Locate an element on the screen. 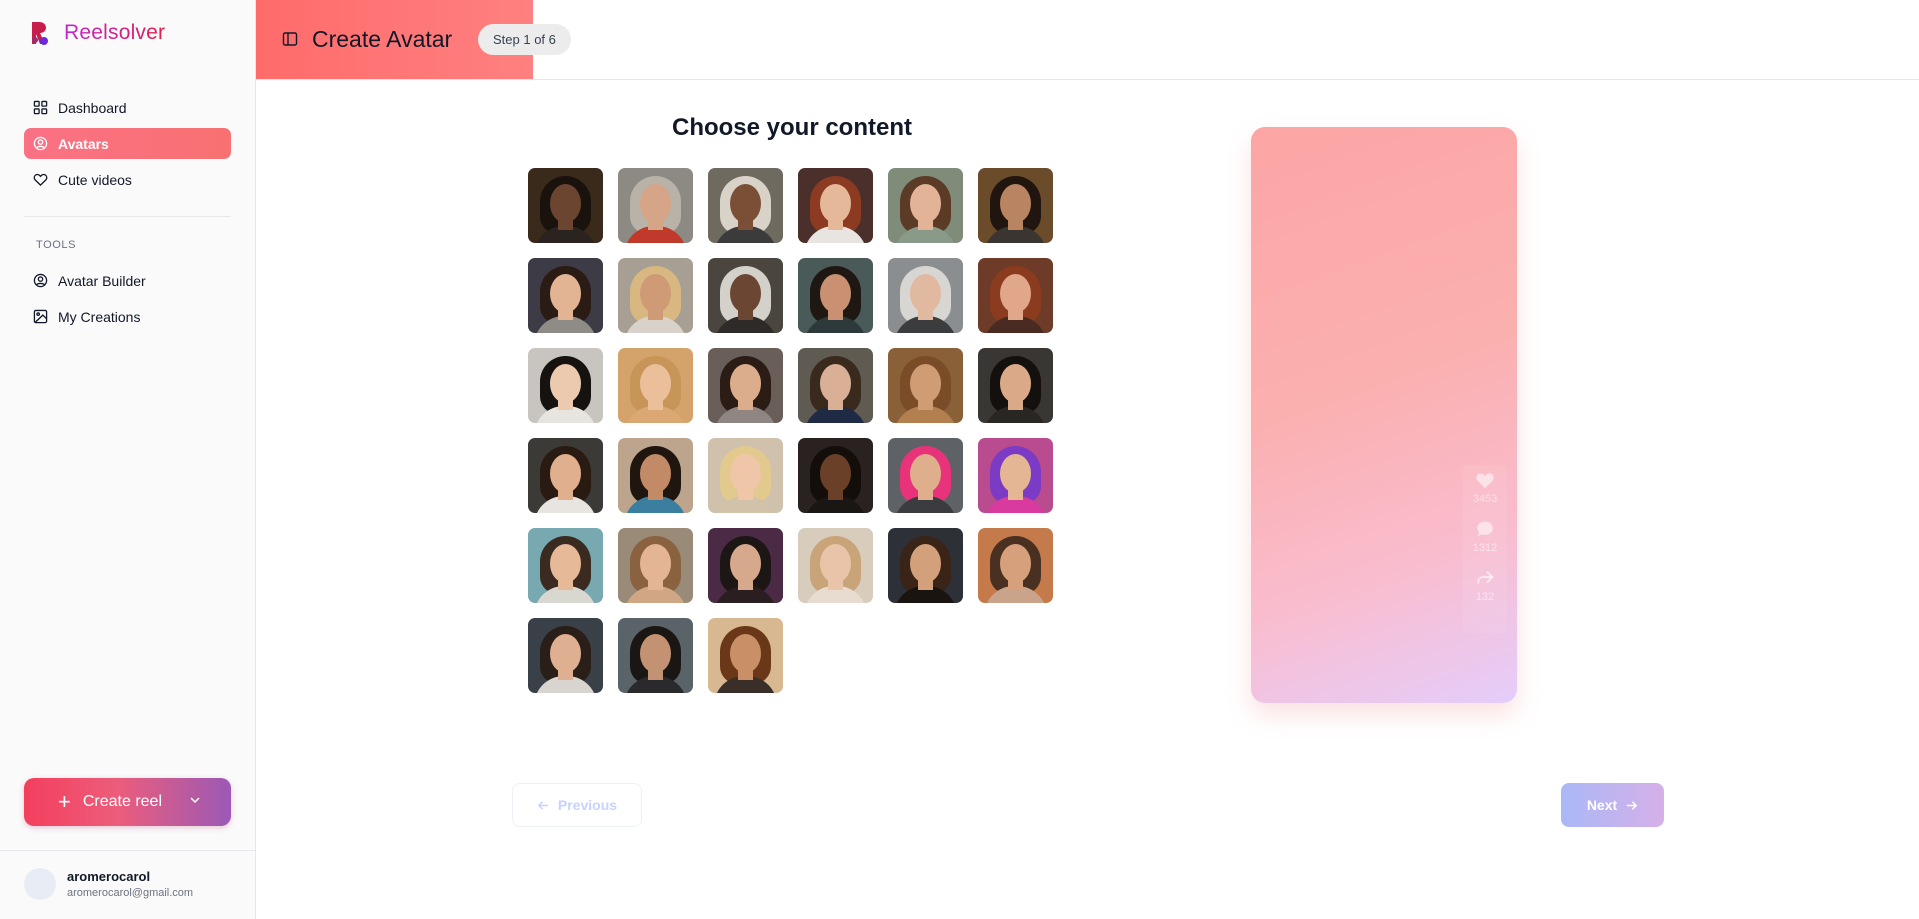 Image resolution: width=1919 pixels, height=919 pixels. create-reel-button: + Create reel is located at coordinates (127, 802).